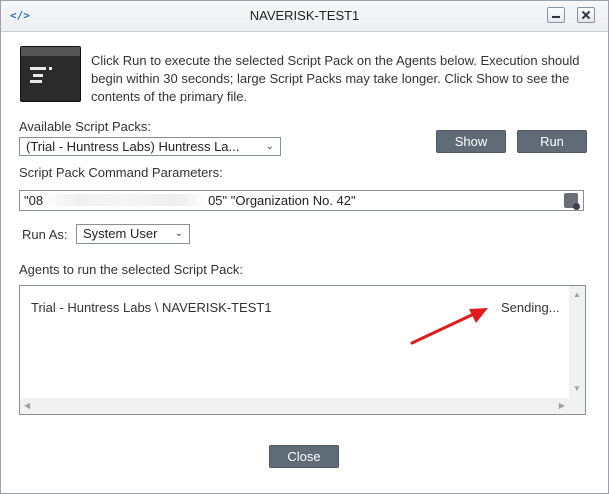 This screenshot has width=609, height=494. I want to click on vertical-scrollbar: ▲ ▼, so click(577, 342).